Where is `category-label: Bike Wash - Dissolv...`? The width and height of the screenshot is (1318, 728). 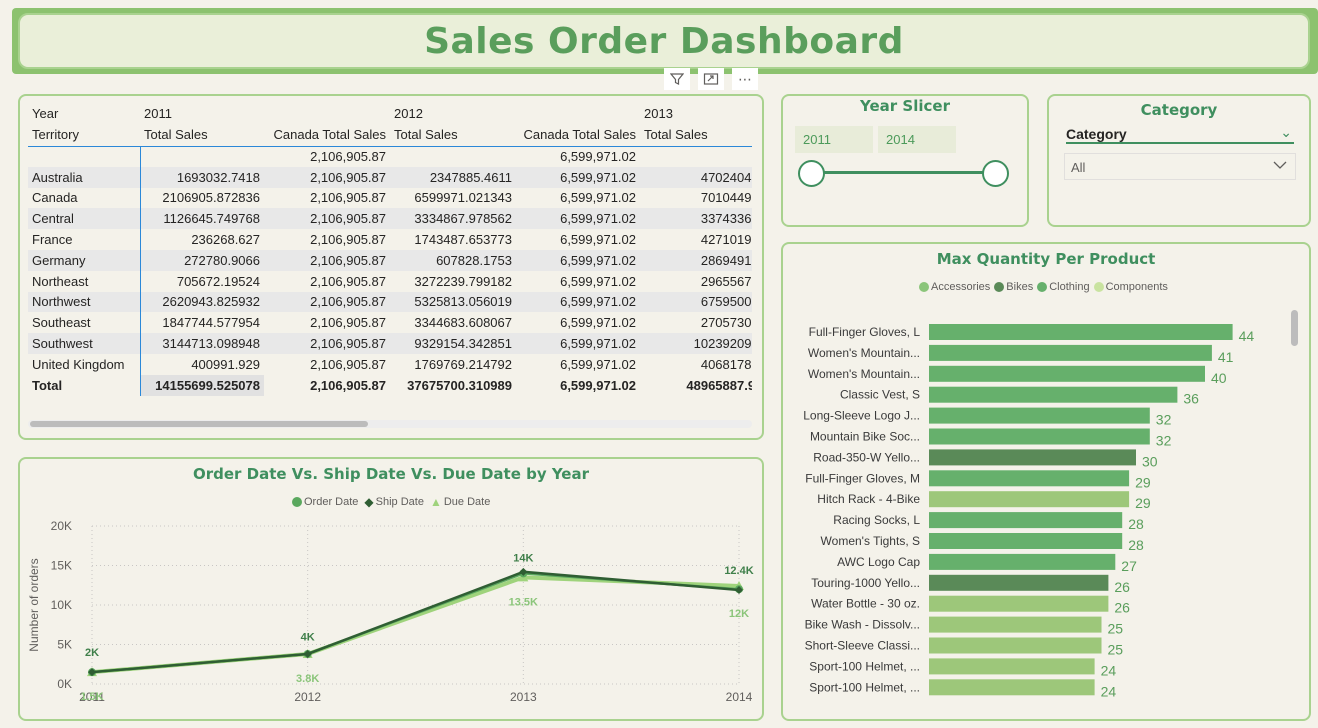 category-label: Bike Wash - Dissolv... is located at coordinates (862, 625).